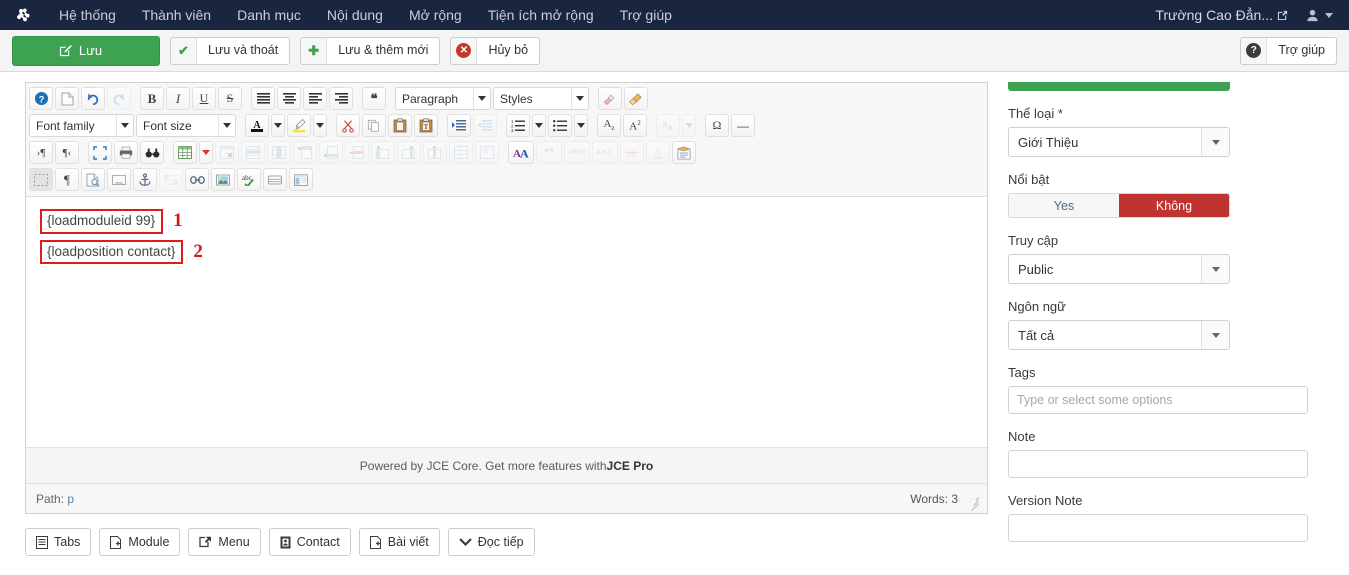 The image size is (1349, 575). What do you see at coordinates (178, 98) in the screenshot?
I see `italic-icon: I` at bounding box center [178, 98].